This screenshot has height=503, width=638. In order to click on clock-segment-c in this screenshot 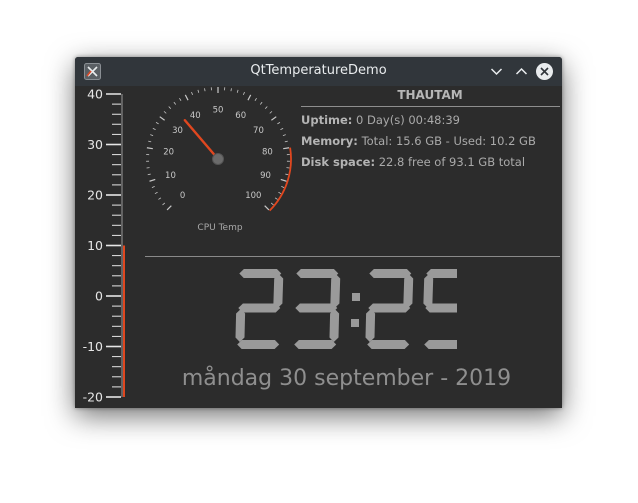, I will do `click(334, 325)`.